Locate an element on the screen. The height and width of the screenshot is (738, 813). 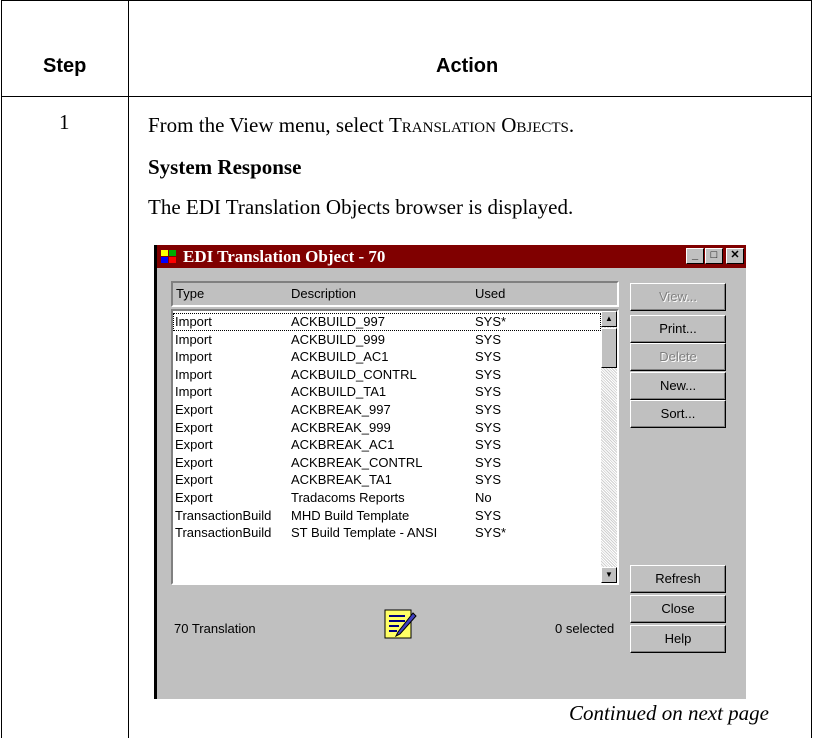
list-item: Import ACKBUILD_CONTRL SYS is located at coordinates (387, 375).